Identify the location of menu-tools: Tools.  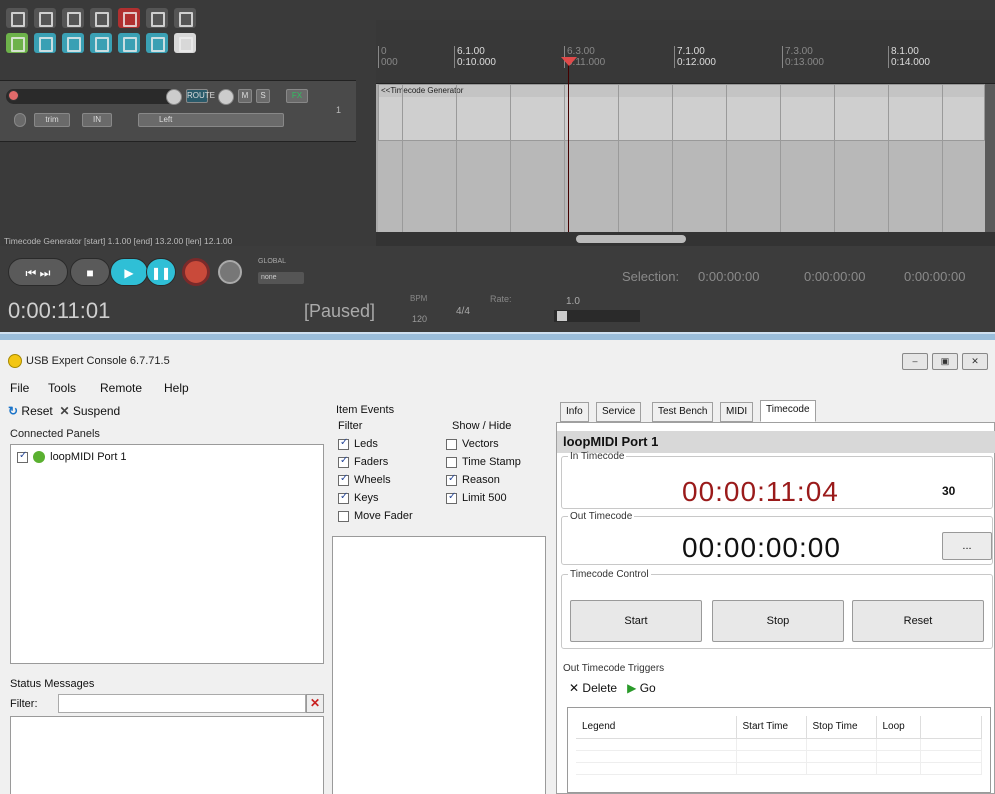
(62, 388).